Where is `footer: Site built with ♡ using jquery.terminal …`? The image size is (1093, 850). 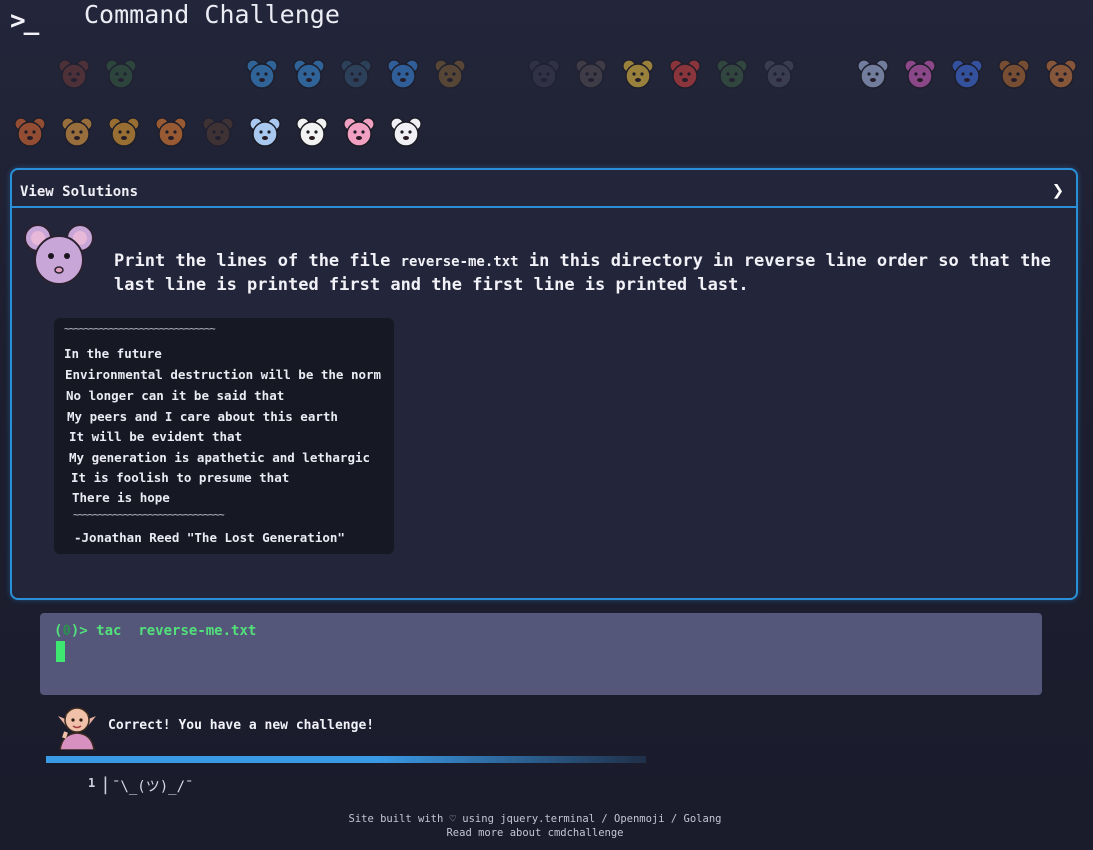
footer: Site built with ♡ using jquery.terminal … is located at coordinates (535, 826).